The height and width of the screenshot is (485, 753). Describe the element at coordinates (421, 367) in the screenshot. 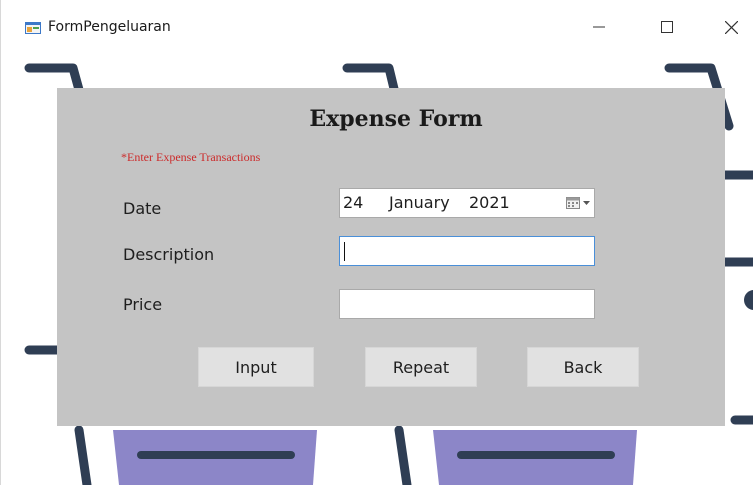

I see `repeat-button: Repeat` at that location.